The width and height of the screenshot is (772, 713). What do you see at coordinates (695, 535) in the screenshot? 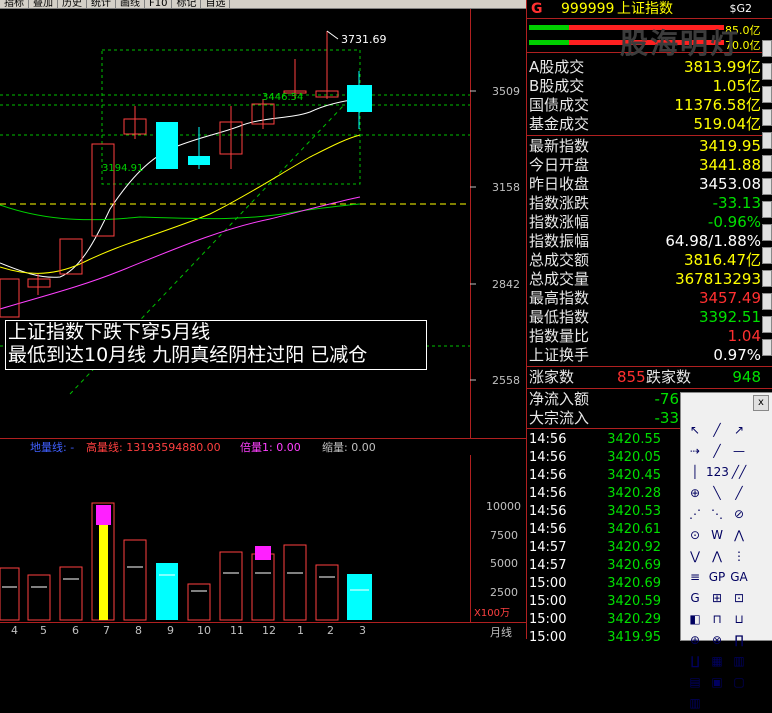
I see `drawing-tool-icon: ⊙` at bounding box center [695, 535].